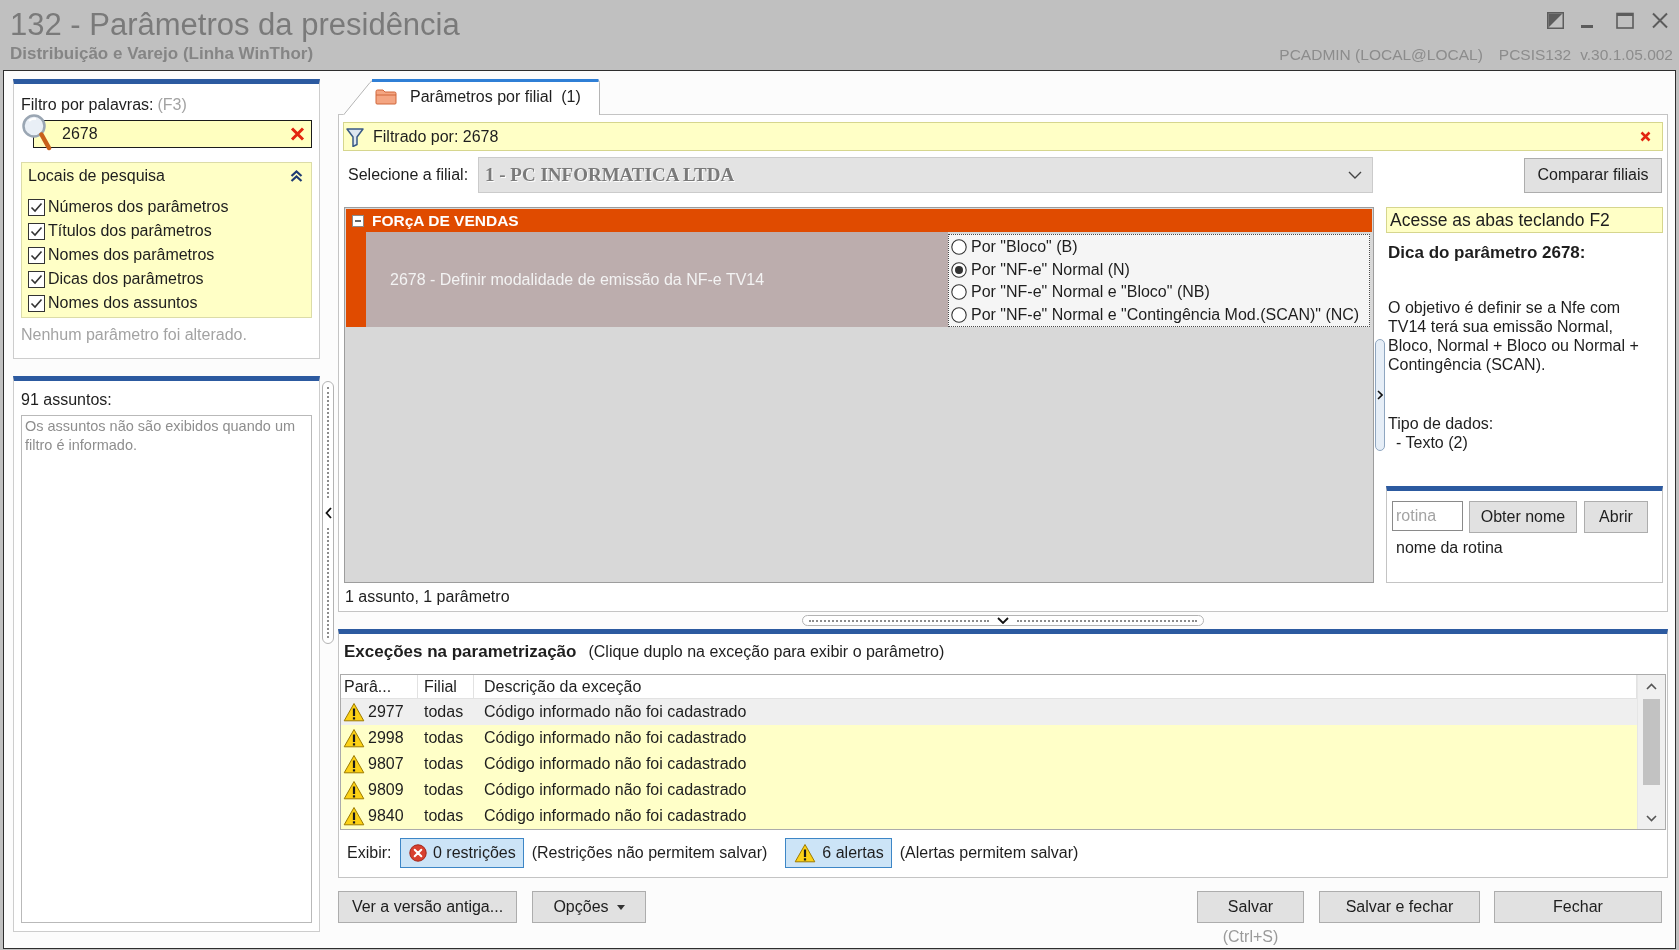 This screenshot has width=1679, height=950. Describe the element at coordinates (620, 907) in the screenshot. I see `caret-down-icon` at that location.